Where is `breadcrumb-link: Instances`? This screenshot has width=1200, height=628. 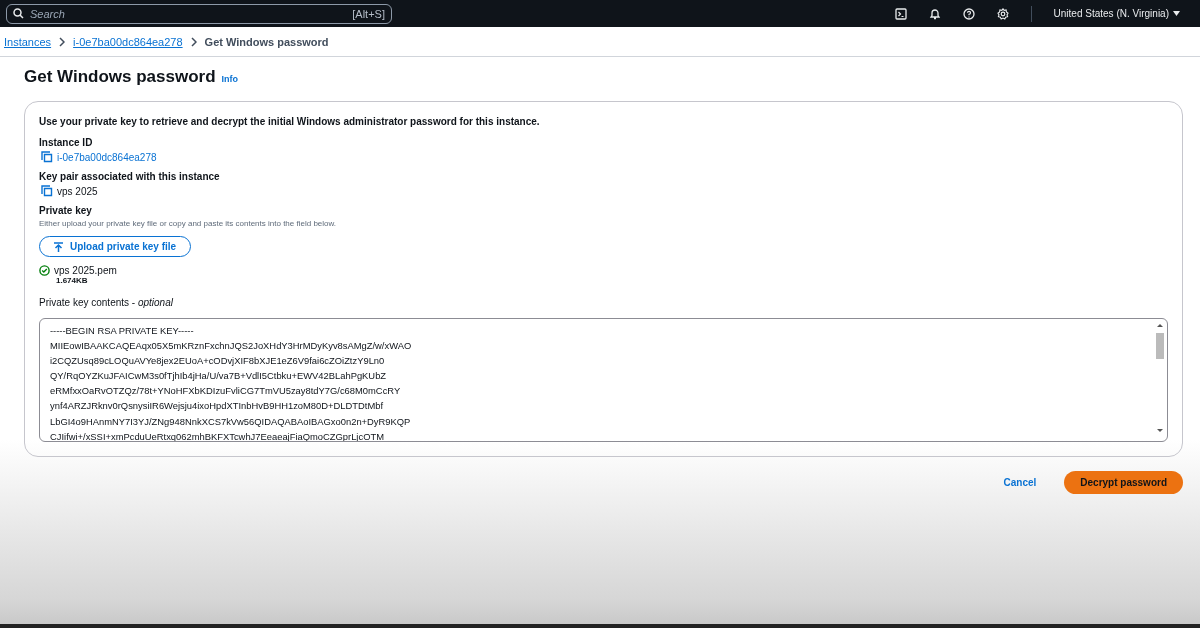
breadcrumb-link: Instances is located at coordinates (28, 41).